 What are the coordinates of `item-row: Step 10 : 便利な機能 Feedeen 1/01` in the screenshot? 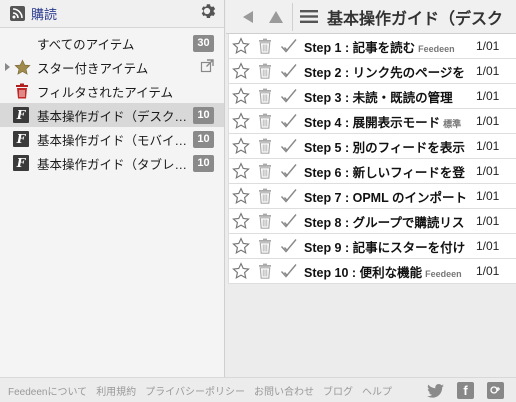 It's located at (372, 271).